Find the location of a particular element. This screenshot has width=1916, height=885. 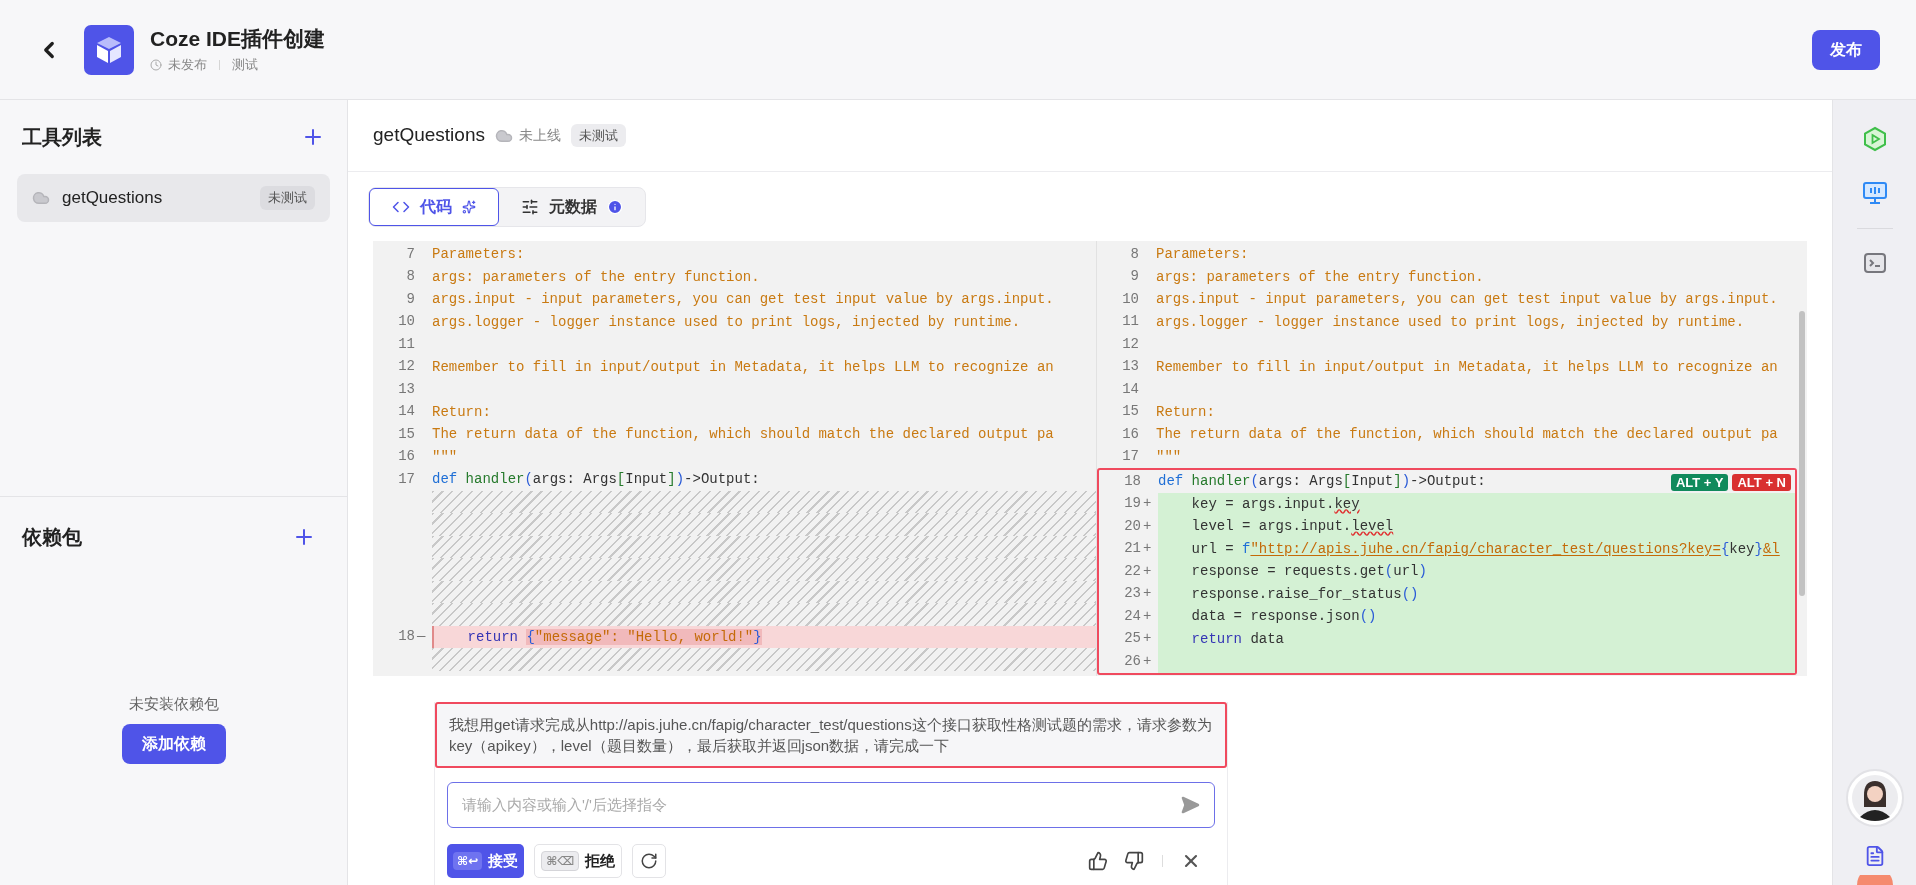

code-line: response.raise_for_status() is located at coordinates (1304, 594).